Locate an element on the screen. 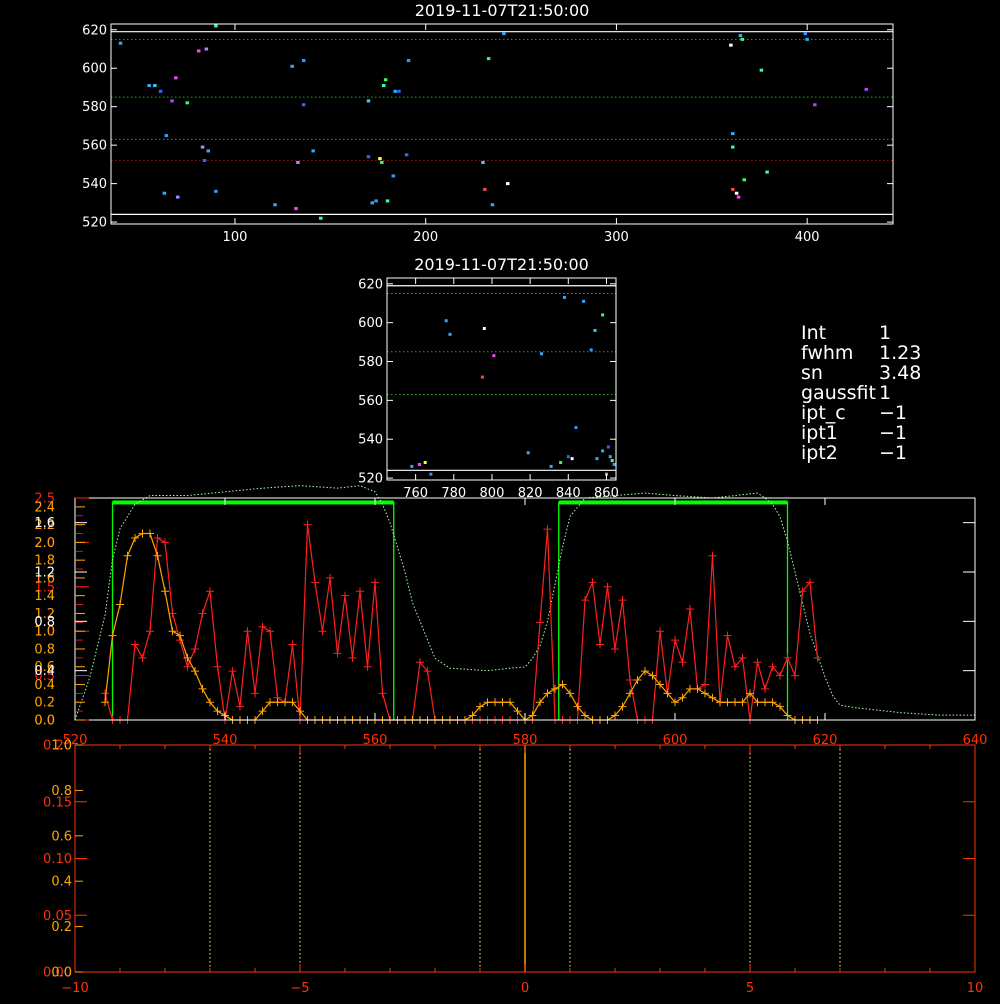 This screenshot has height=1004, width=1000. y-tick-label-orange: 1.4 is located at coordinates (44, 596).